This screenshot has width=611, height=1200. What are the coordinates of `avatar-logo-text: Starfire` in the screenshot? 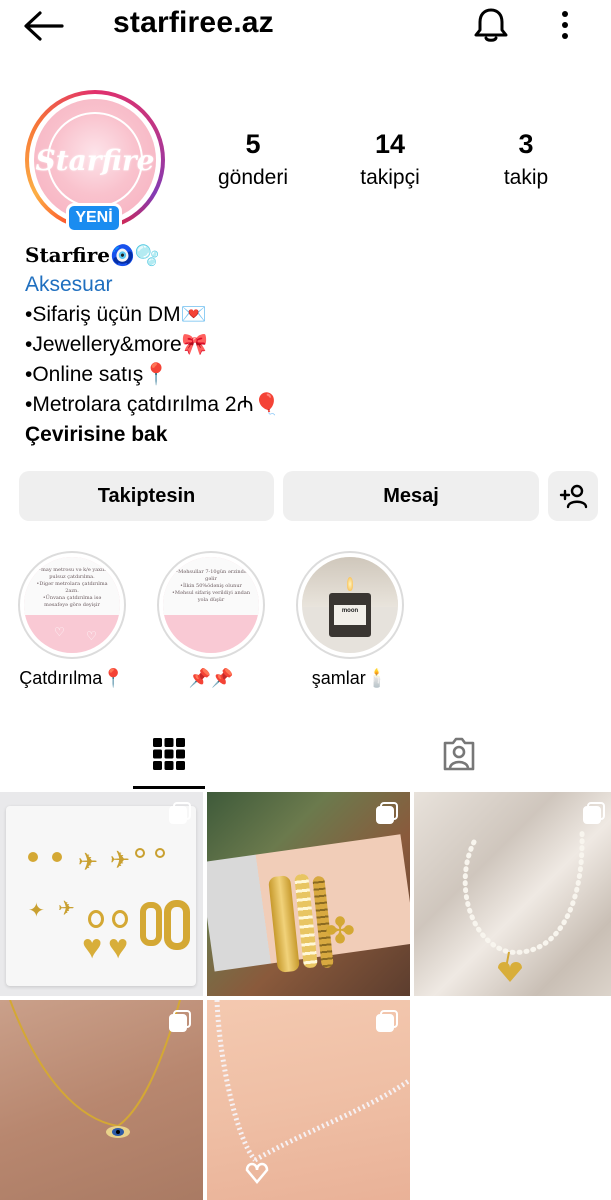 It's located at (95, 160).